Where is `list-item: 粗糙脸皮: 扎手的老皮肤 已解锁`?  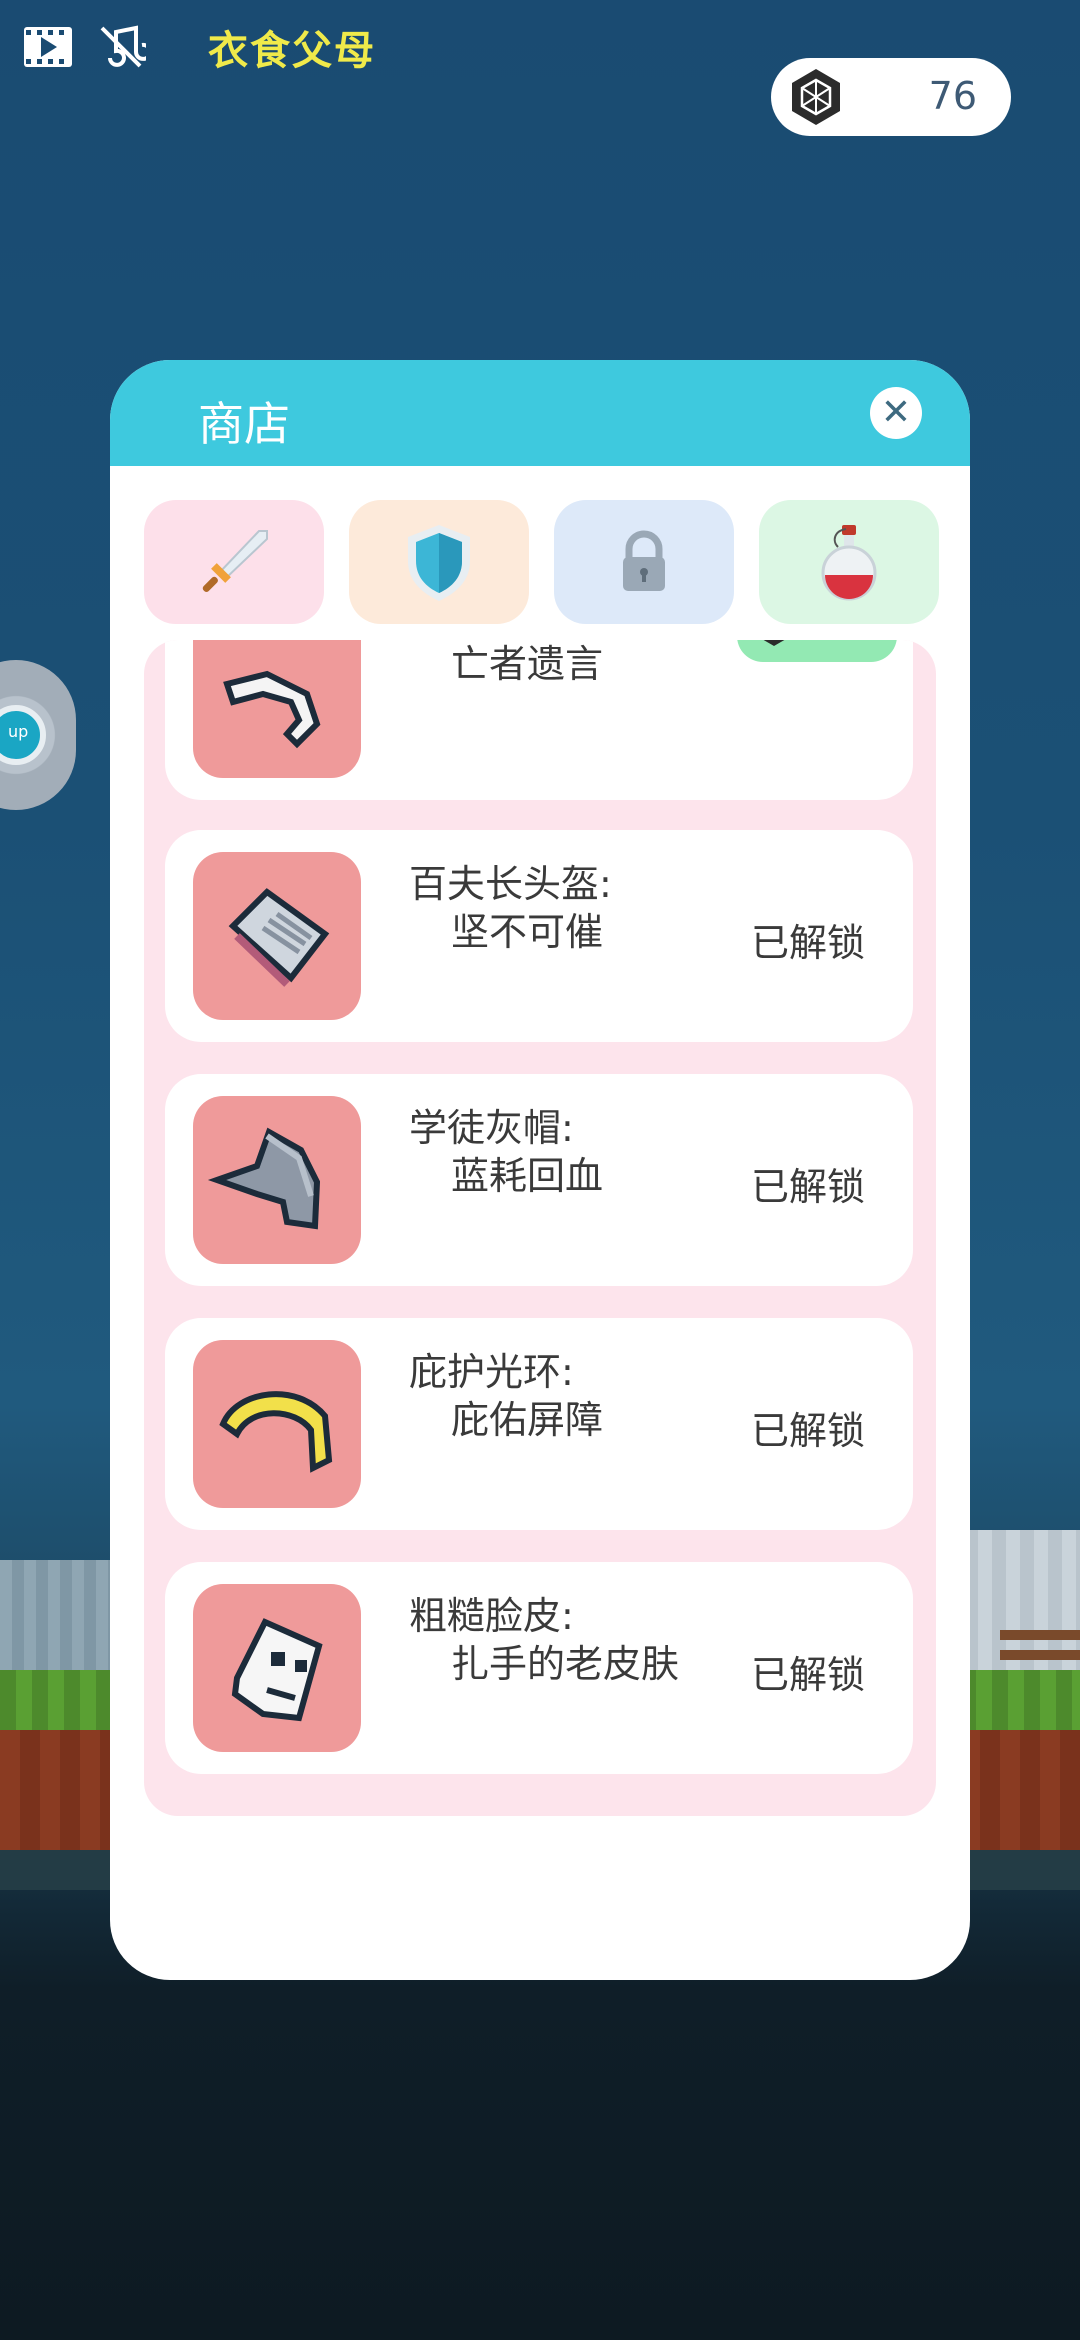
list-item: 粗糙脸皮: 扎手的老皮肤 已解锁 is located at coordinates (539, 1668).